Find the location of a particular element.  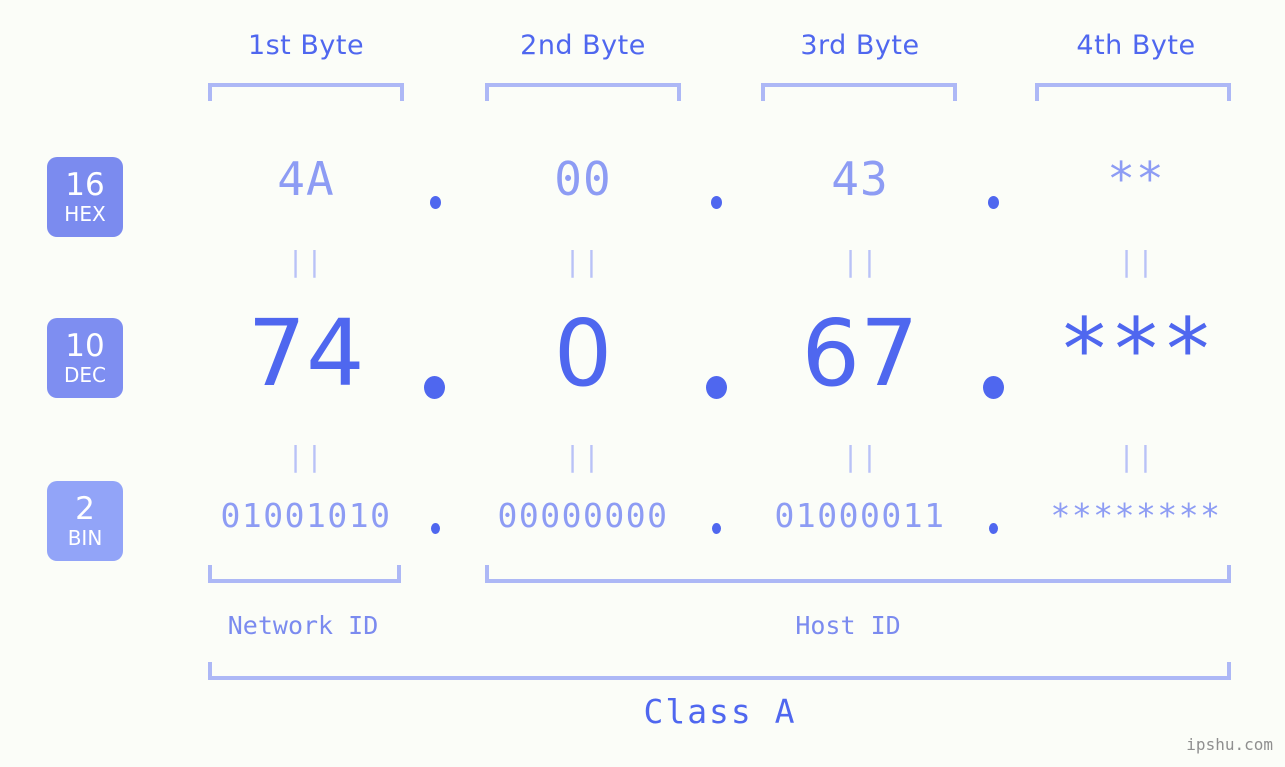

class-label: Class A is located at coordinates (720, 711).